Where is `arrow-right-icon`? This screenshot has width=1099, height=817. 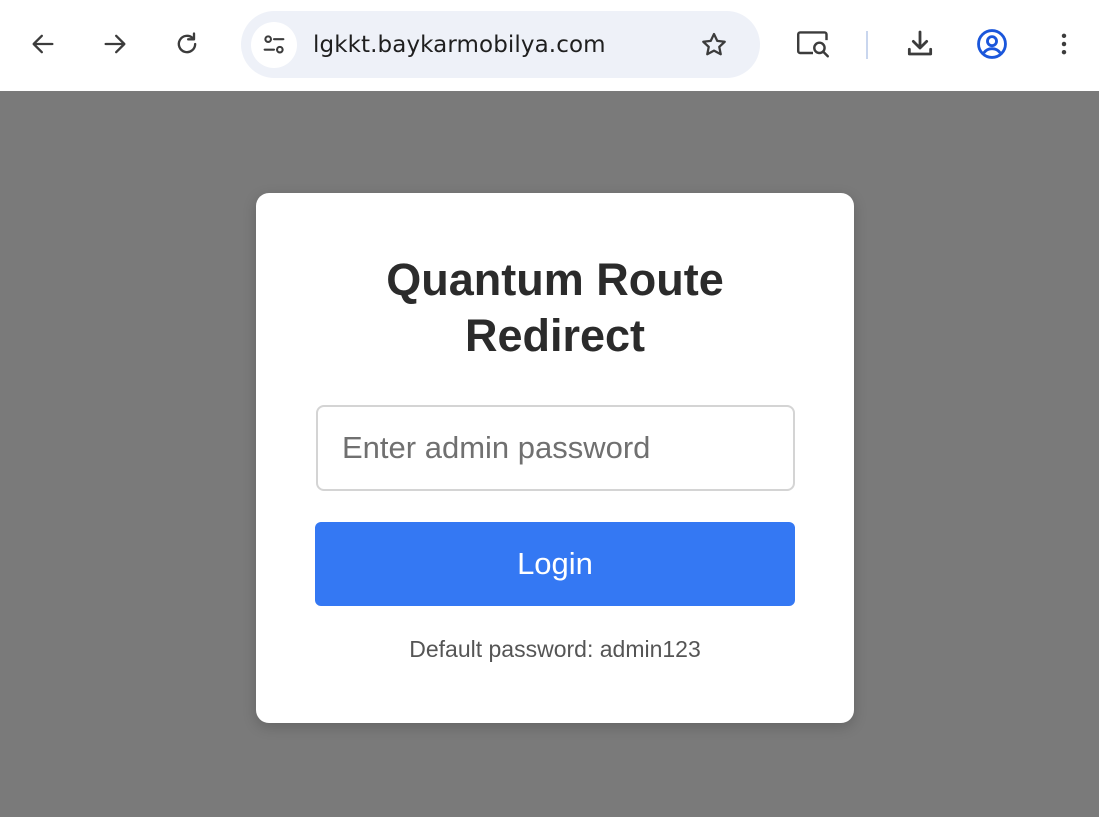 arrow-right-icon is located at coordinates (115, 44).